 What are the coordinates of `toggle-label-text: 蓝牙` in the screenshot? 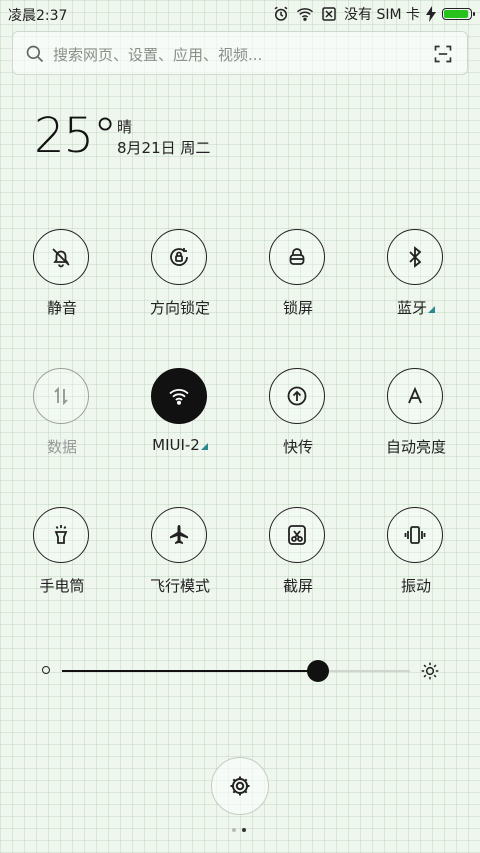 It's located at (411, 308).